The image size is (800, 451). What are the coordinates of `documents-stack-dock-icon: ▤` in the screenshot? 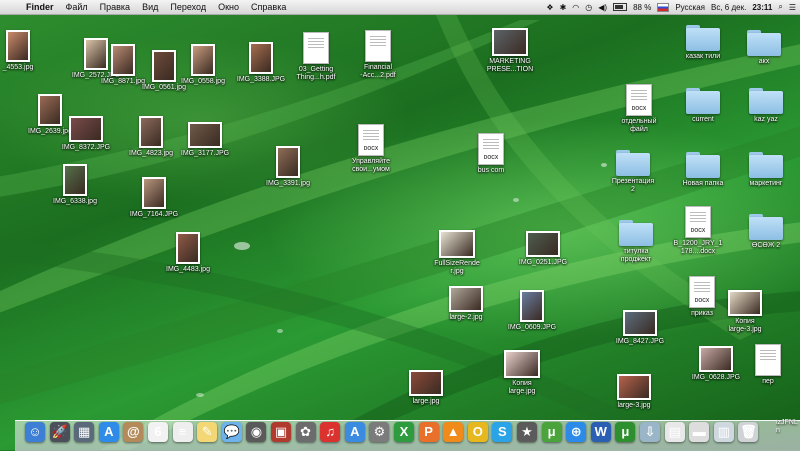 It's located at (674, 432).